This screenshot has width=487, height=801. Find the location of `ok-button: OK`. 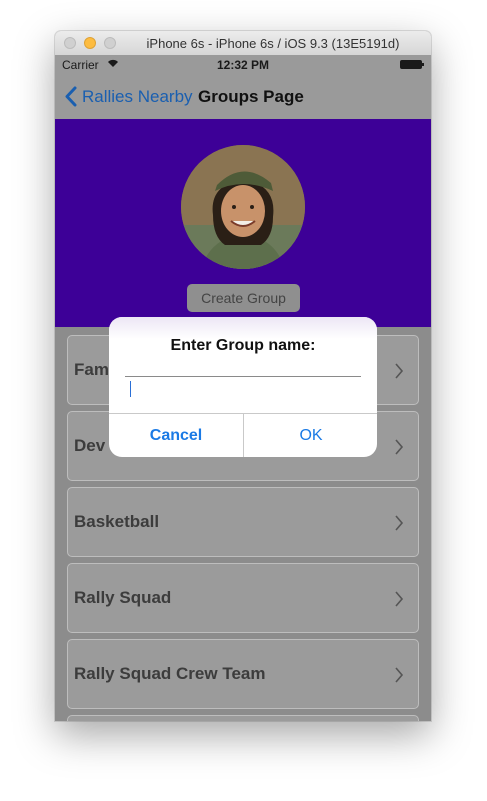

ok-button: OK is located at coordinates (310, 435).